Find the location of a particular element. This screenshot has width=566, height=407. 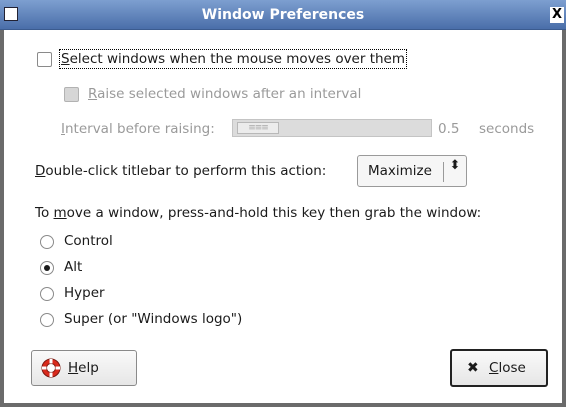

mnemonic-h: H is located at coordinates (73, 368).